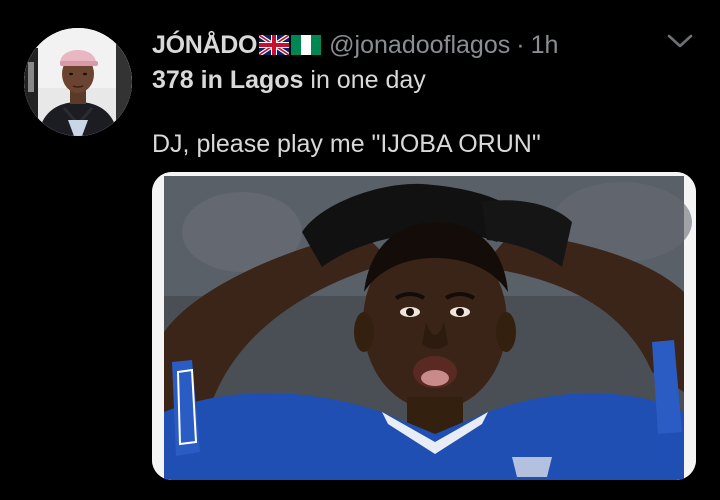 The width and height of the screenshot is (720, 500). Describe the element at coordinates (680, 41) in the screenshot. I see `chevron-down-icon` at that location.